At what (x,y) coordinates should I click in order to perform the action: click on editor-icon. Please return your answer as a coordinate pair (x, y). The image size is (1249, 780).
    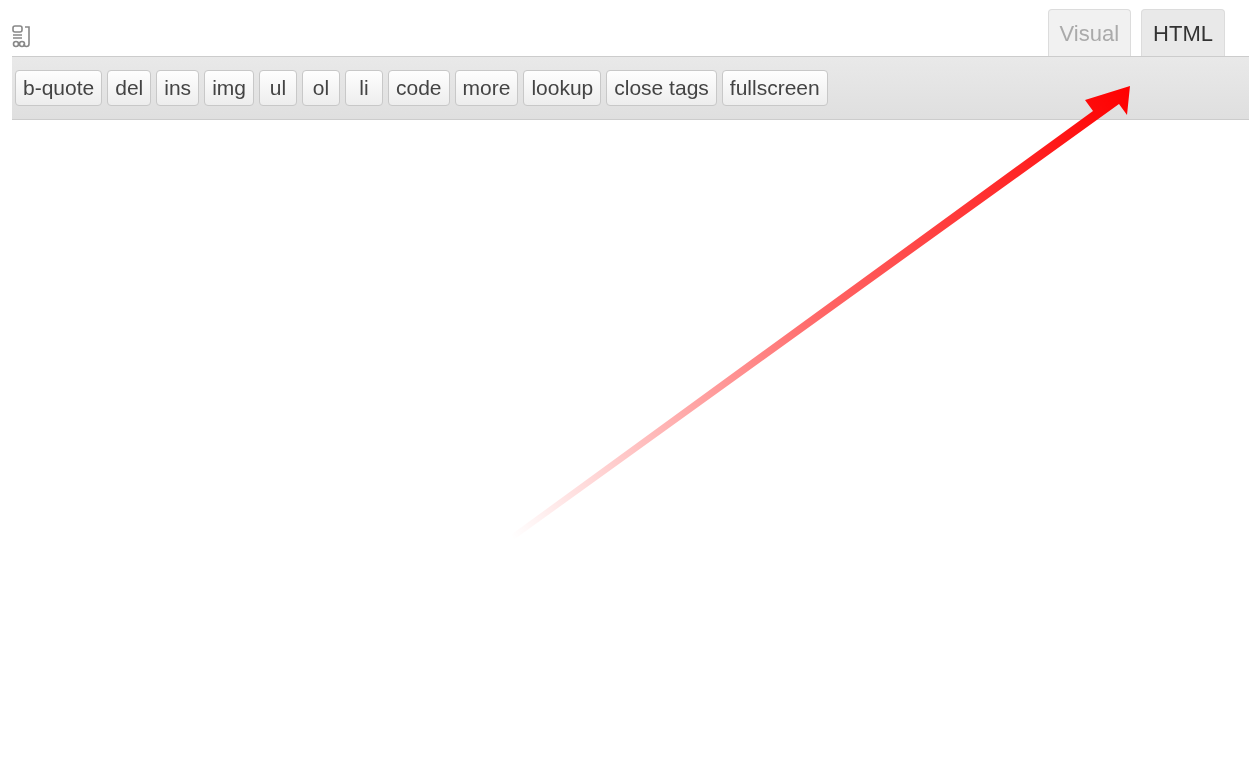
    Looking at the image, I should click on (22, 36).